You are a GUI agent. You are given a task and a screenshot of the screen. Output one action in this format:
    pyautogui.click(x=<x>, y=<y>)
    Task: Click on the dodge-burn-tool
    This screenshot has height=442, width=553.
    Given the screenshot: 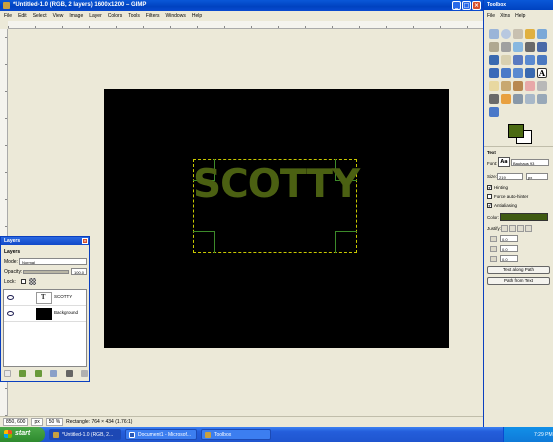 What is the action you would take?
    pyautogui.click(x=494, y=112)
    